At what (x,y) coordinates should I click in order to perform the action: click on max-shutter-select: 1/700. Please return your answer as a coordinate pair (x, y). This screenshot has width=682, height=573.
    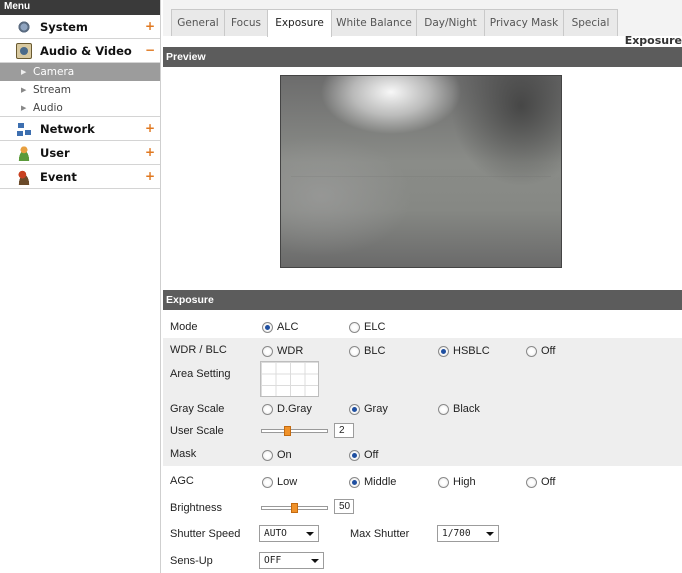
    Looking at the image, I should click on (468, 533).